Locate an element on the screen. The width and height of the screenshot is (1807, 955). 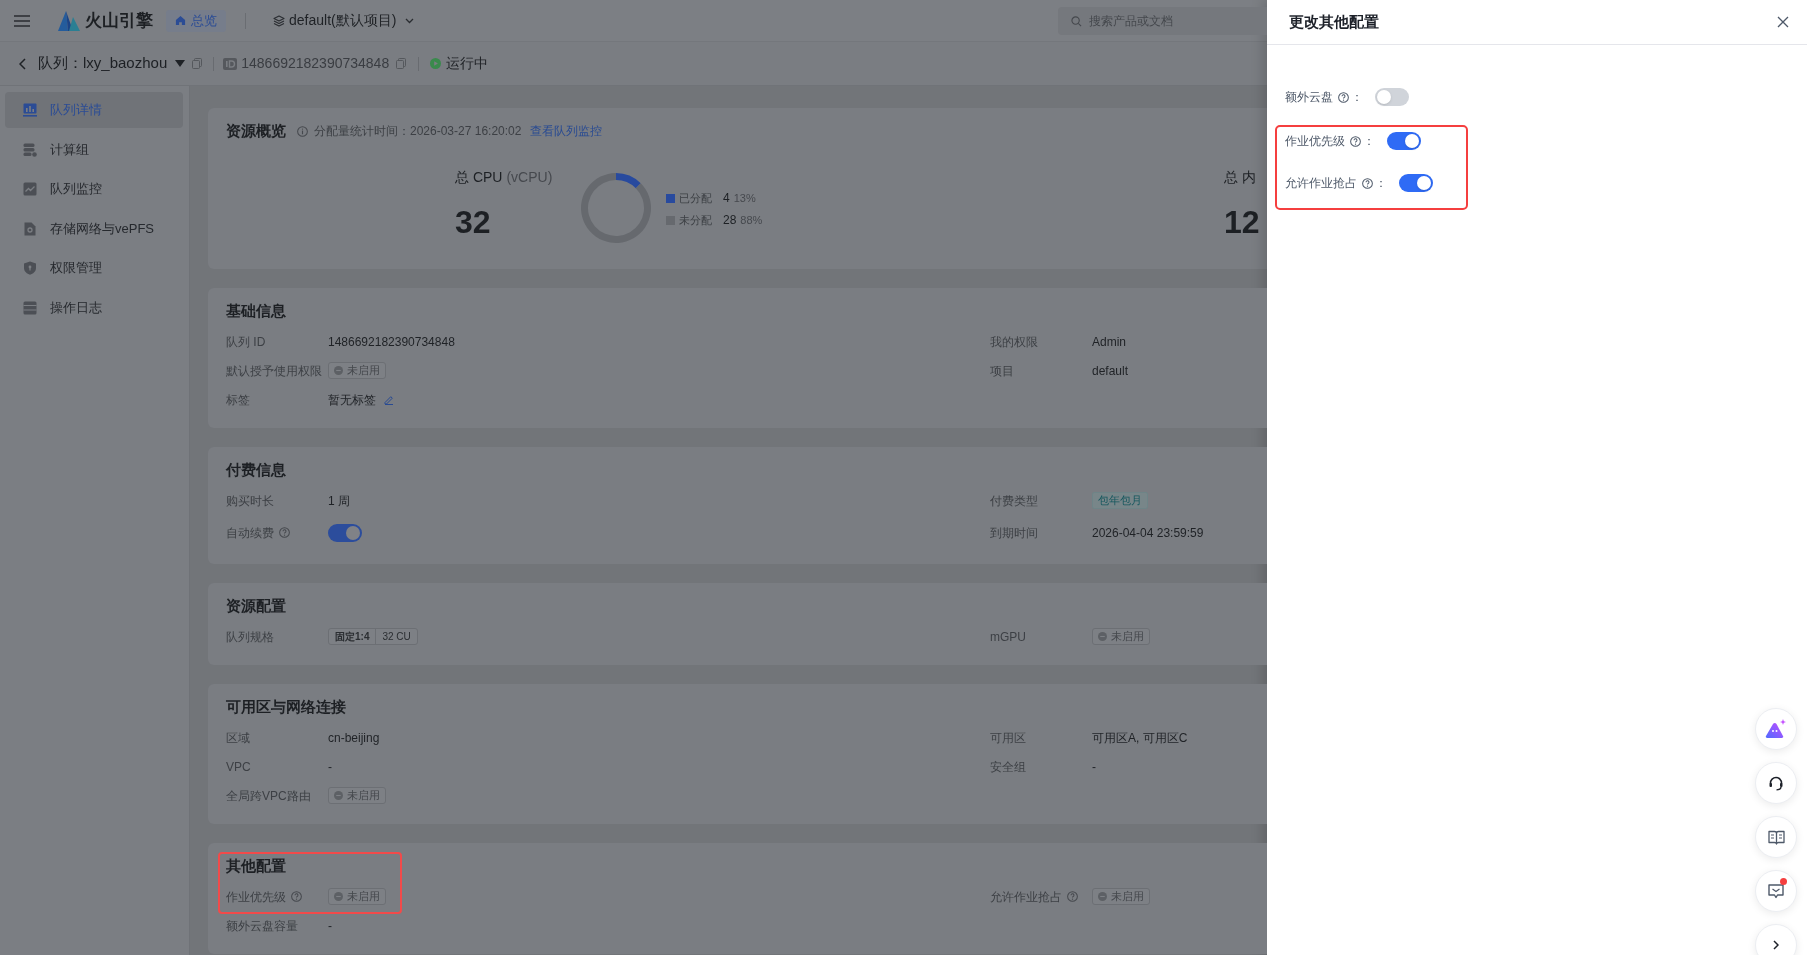
search-icon is located at coordinates (1076, 21).